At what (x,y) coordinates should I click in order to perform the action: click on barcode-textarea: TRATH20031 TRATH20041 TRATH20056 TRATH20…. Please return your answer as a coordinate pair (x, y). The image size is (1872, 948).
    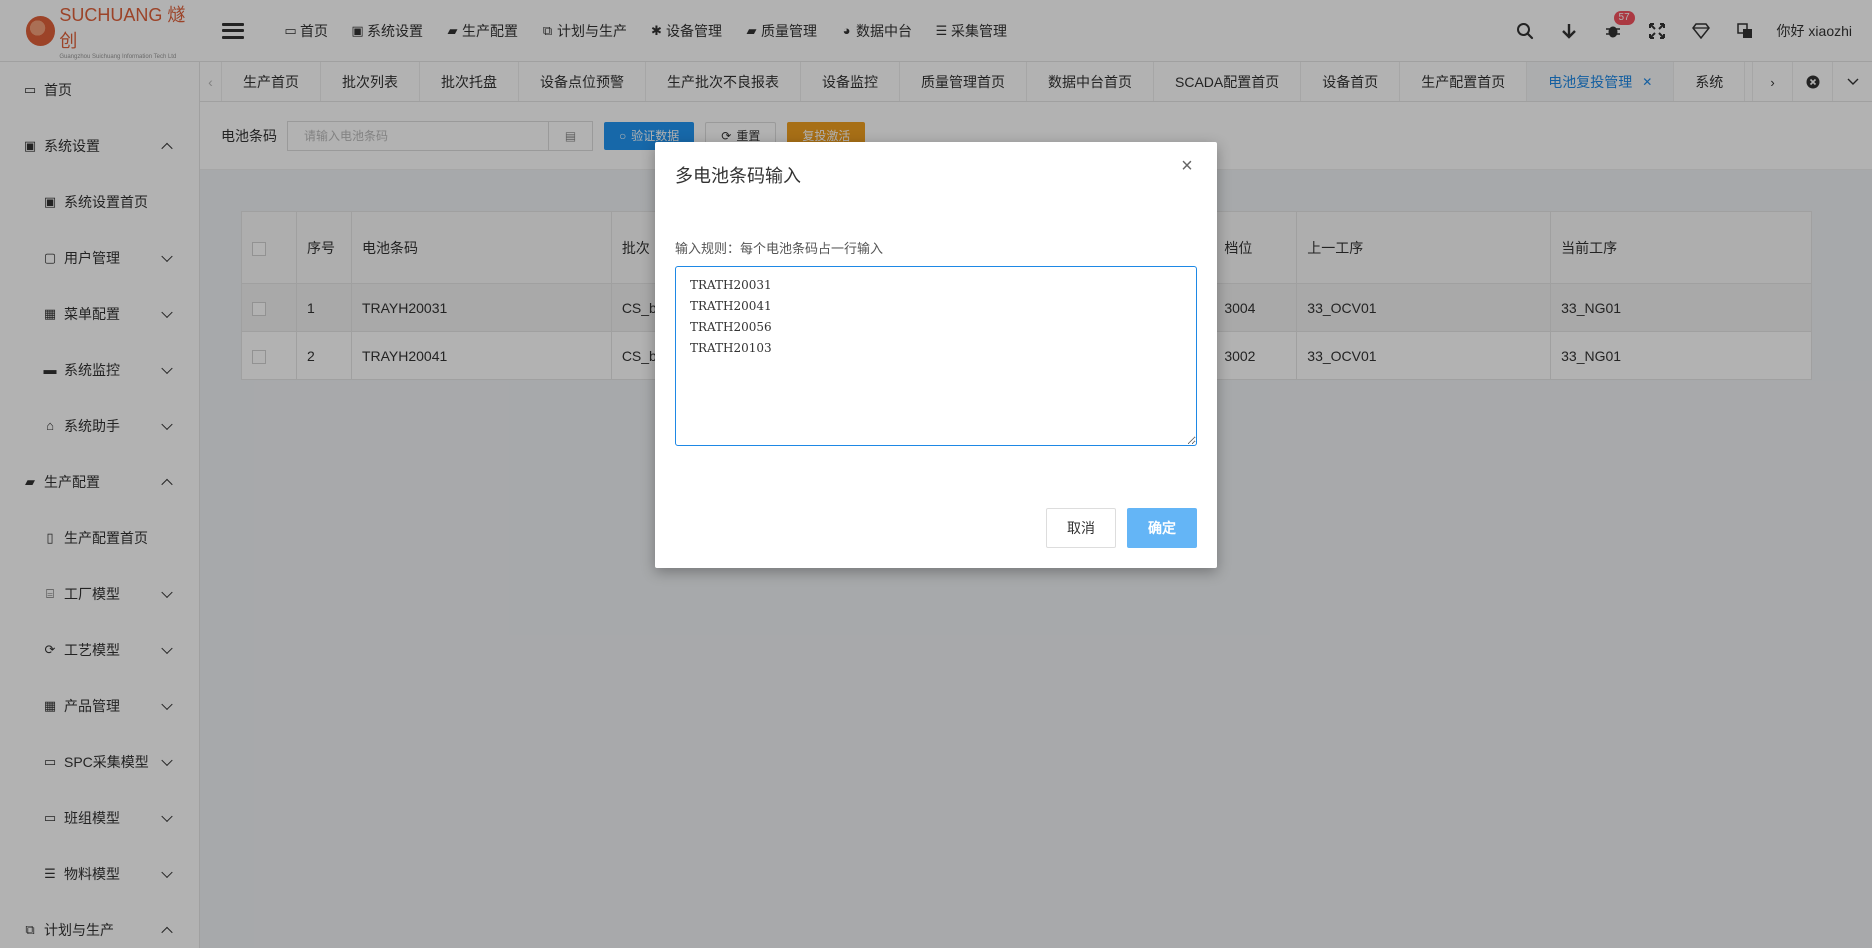
    Looking at the image, I should click on (936, 356).